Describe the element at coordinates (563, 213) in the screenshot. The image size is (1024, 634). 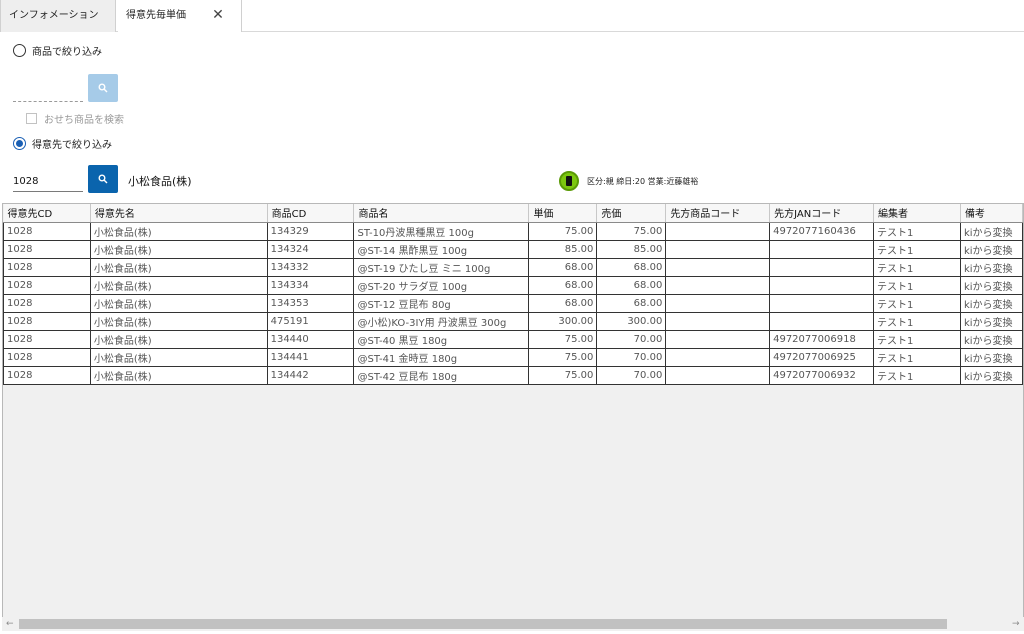
I see `column-header: 単価` at that location.